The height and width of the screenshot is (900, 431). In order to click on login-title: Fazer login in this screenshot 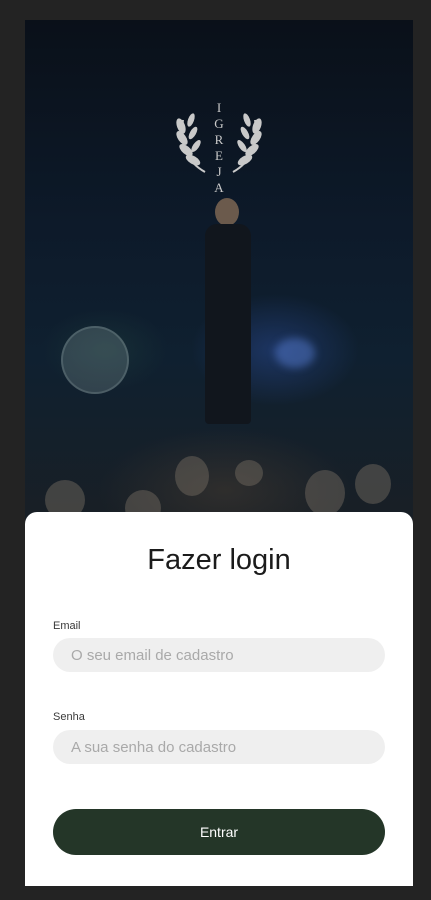, I will do `click(219, 560)`.